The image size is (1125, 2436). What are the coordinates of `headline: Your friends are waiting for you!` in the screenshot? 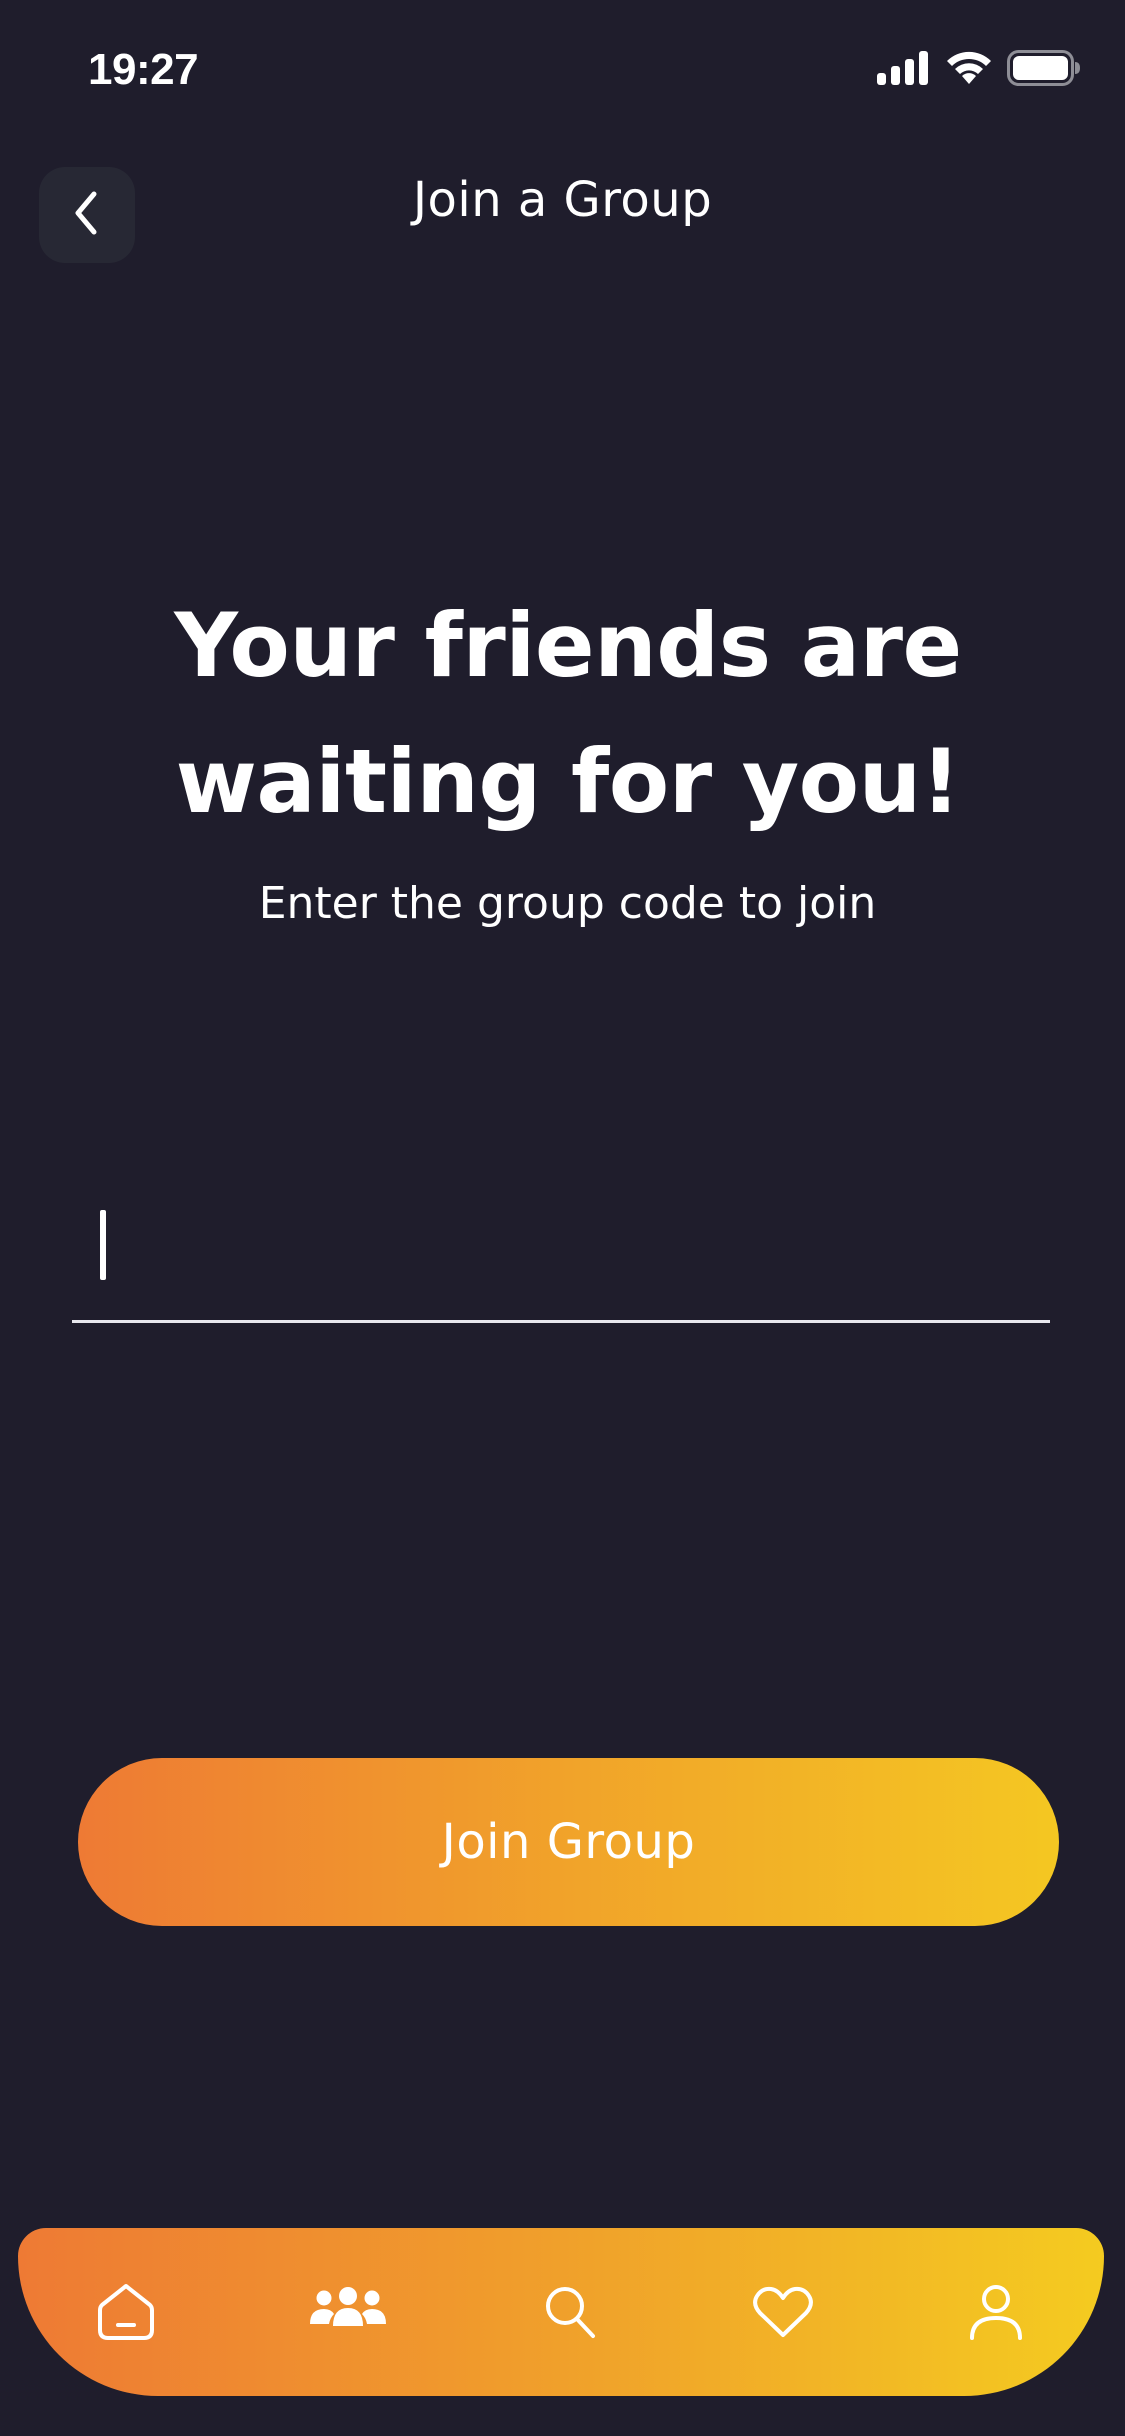 It's located at (568, 713).